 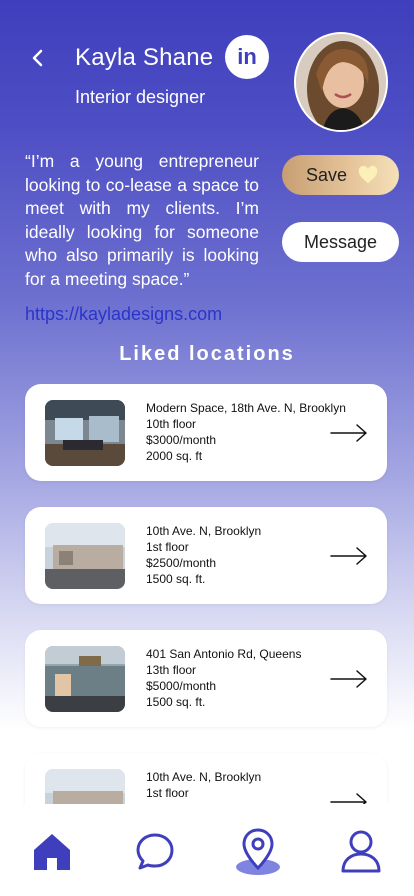 I want to click on linkedin-icon-label: in, so click(x=247, y=56).